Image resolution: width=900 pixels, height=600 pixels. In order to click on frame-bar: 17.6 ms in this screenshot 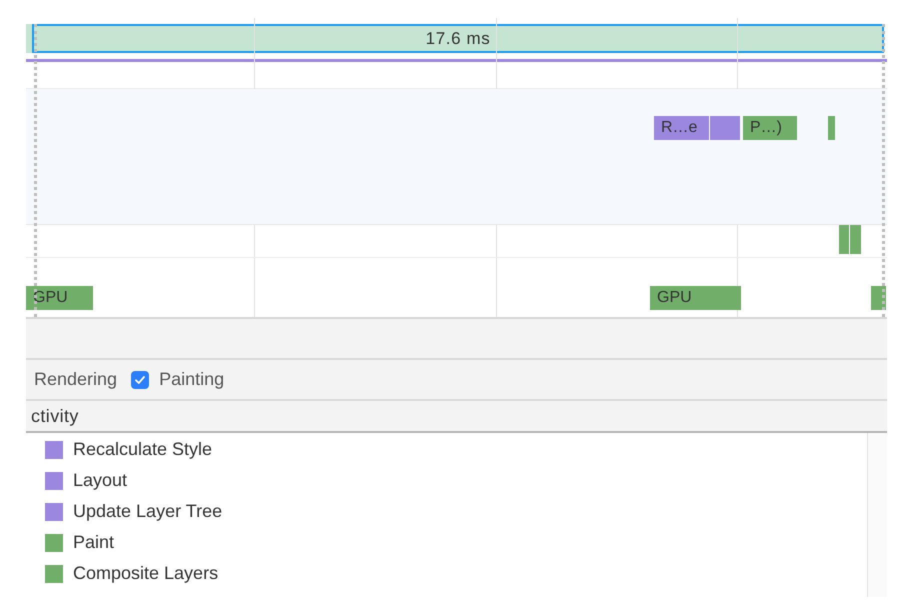, I will do `click(458, 38)`.